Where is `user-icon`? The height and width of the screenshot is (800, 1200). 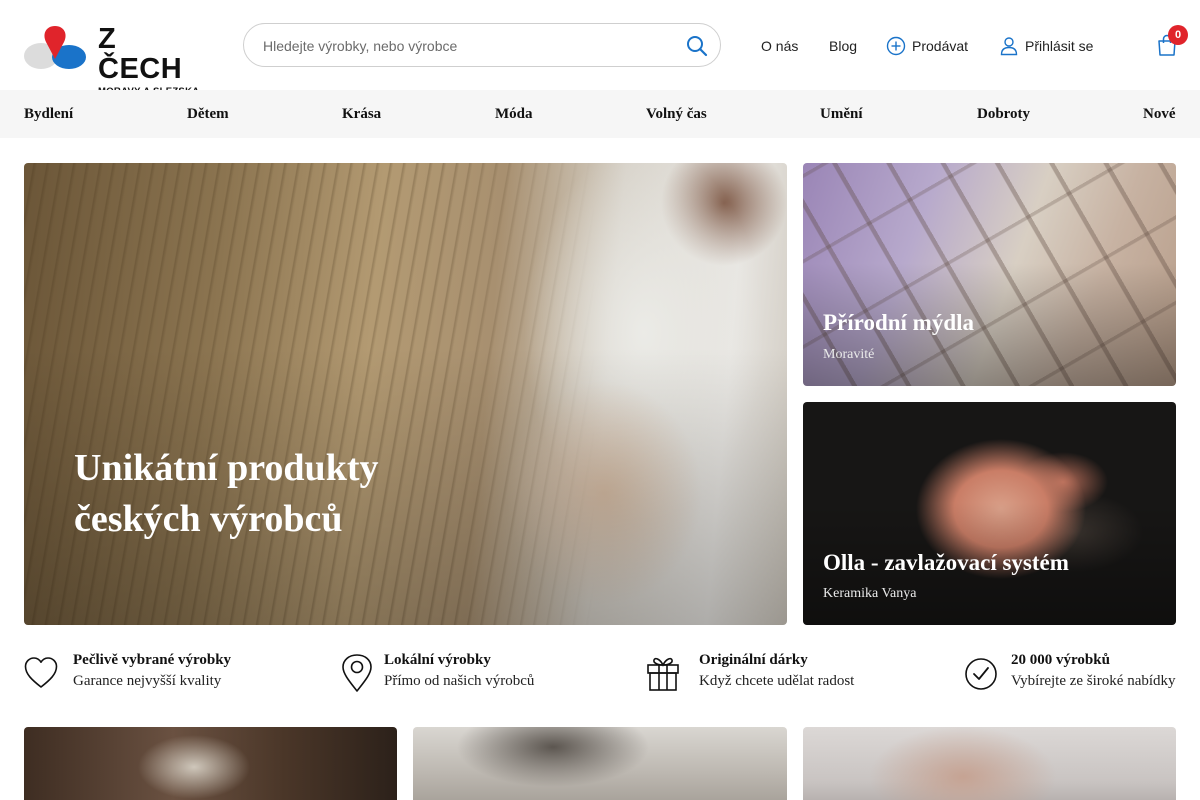
user-icon is located at coordinates (1009, 46).